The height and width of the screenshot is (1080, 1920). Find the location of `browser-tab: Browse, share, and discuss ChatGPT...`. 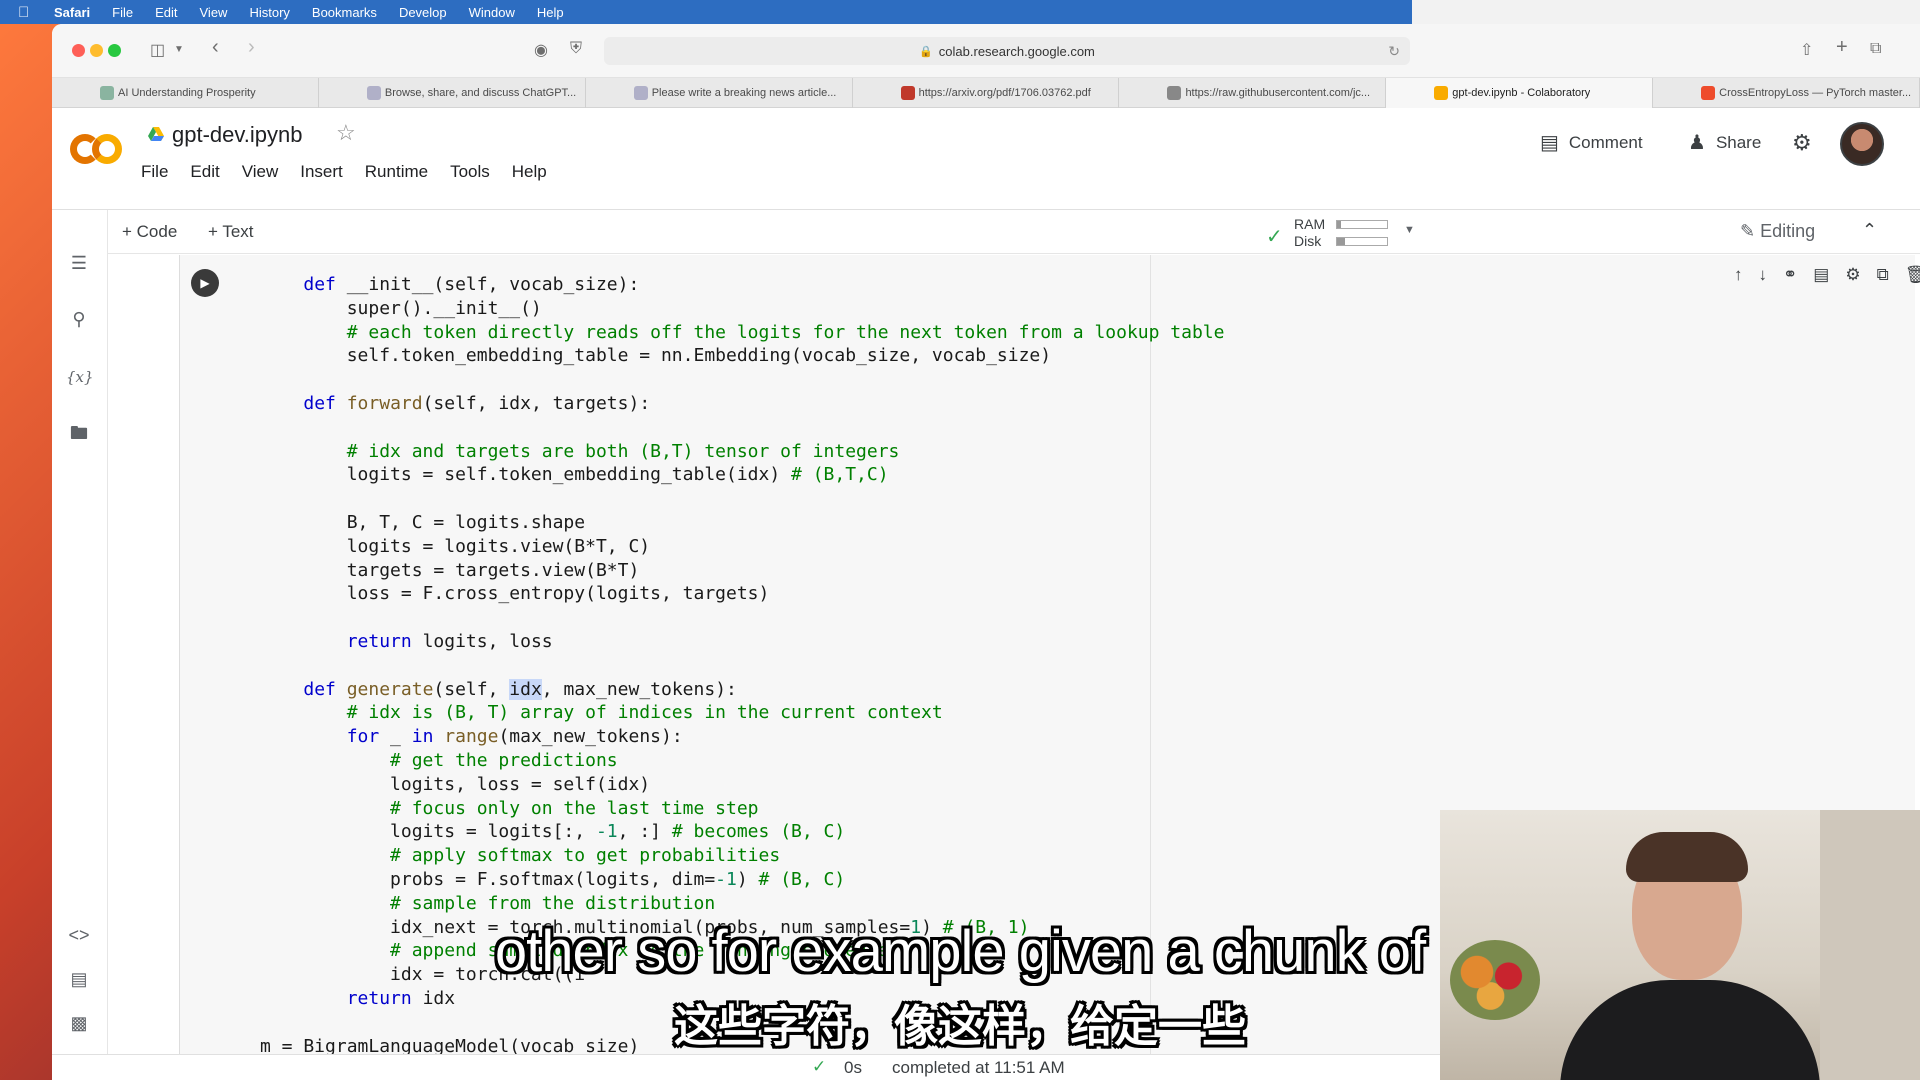

browser-tab: Browse, share, and discuss ChatGPT... is located at coordinates (452, 93).